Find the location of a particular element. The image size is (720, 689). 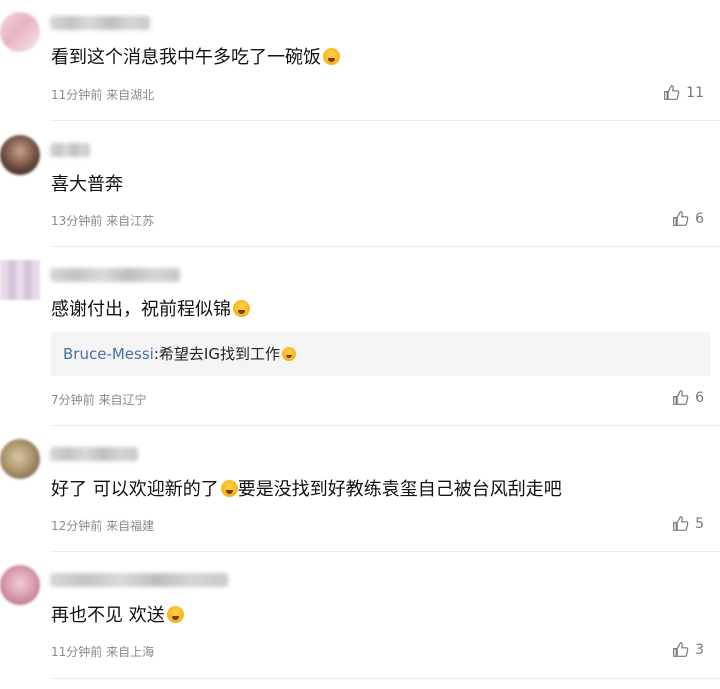

like-count: 11 is located at coordinates (695, 92).